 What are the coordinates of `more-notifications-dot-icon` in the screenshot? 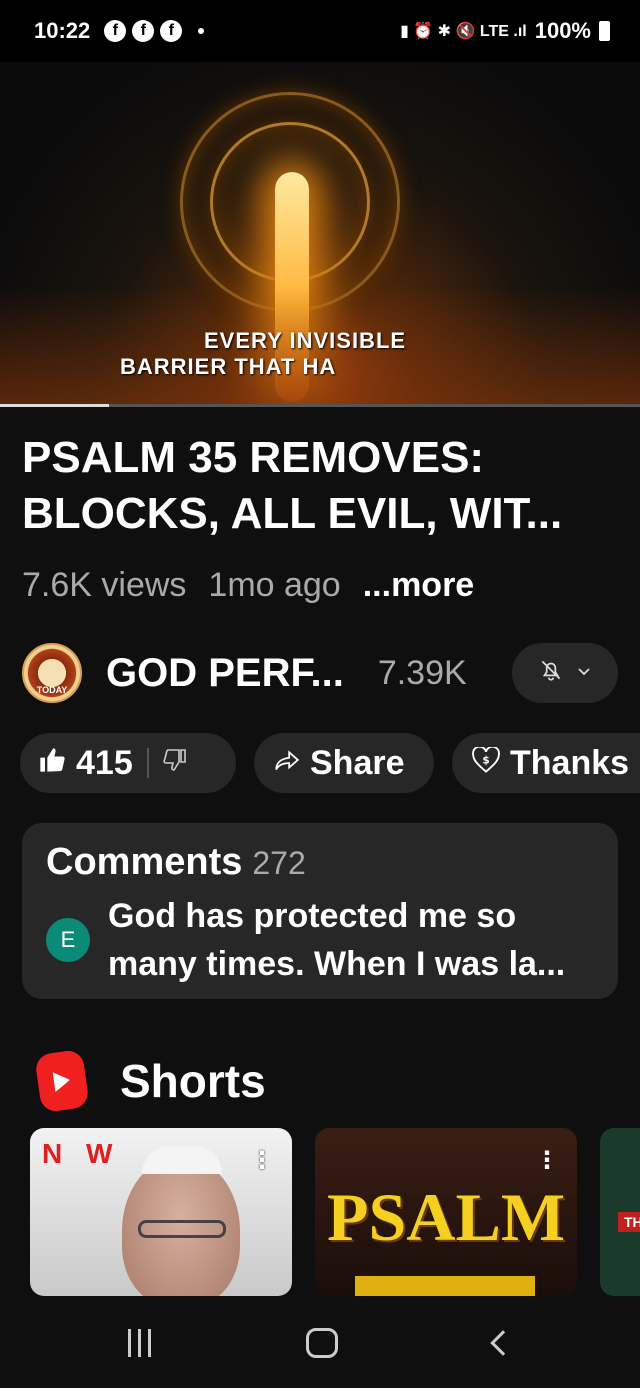 It's located at (201, 31).